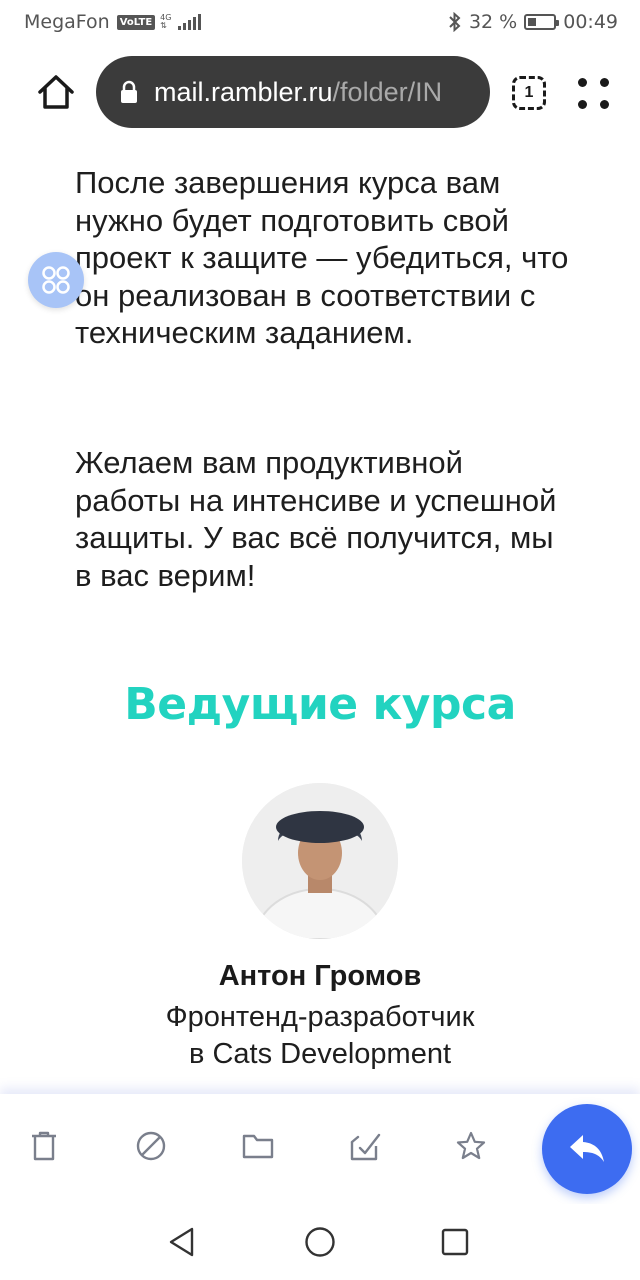 This screenshot has width=640, height=1280. Describe the element at coordinates (166, 21) in the screenshot. I see `network-type: 4G ⇅` at that location.